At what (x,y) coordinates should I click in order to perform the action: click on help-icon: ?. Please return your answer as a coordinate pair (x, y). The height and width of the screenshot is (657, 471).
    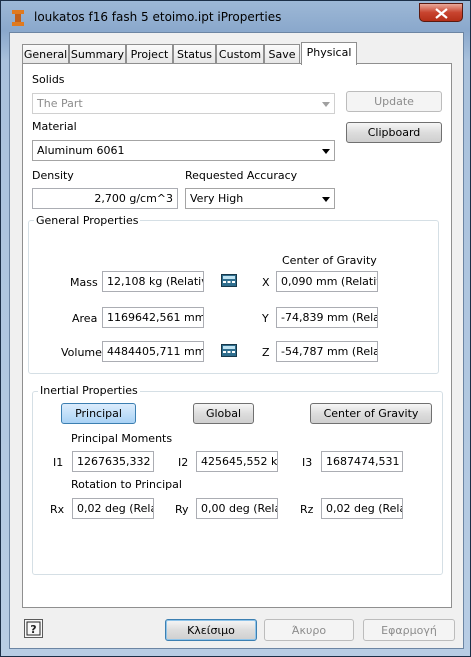
    Looking at the image, I should click on (33, 628).